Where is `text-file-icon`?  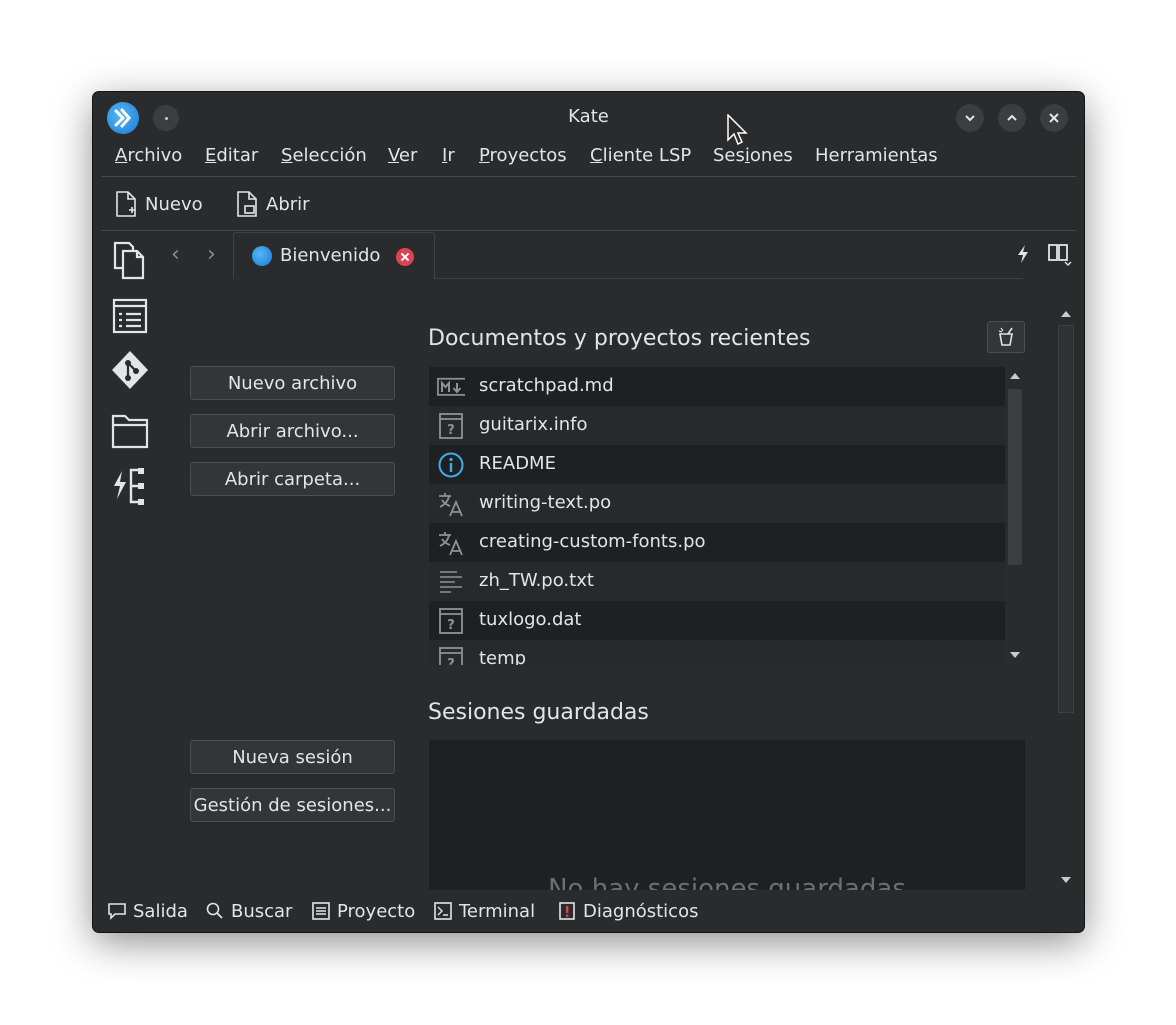
text-file-icon is located at coordinates (451, 582).